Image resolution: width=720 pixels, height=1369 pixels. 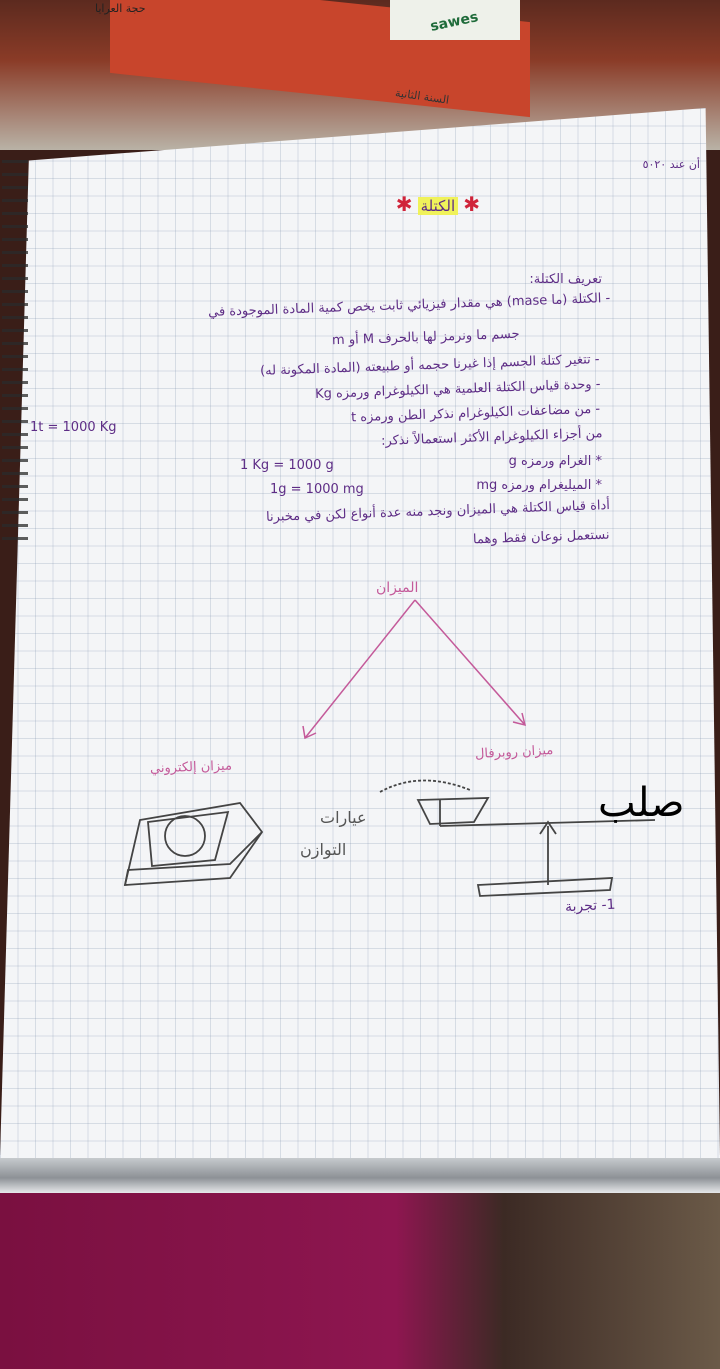 What do you see at coordinates (397, 588) in the screenshot?
I see `diagram-root: الميزان` at bounding box center [397, 588].